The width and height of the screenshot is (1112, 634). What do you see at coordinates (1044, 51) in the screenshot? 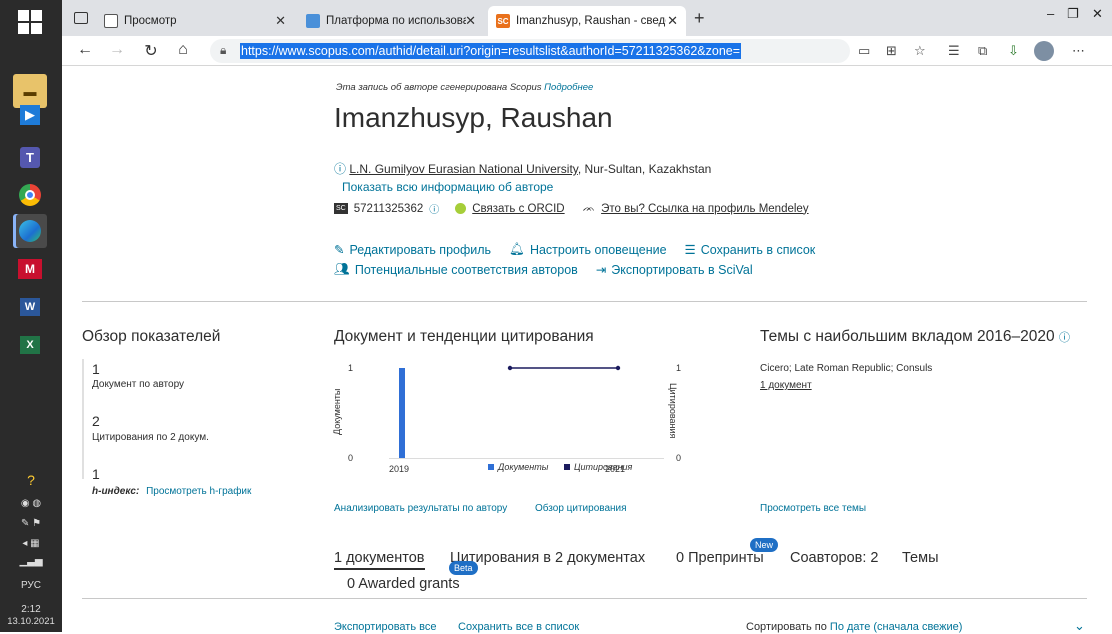
I see `profile-avatar` at bounding box center [1044, 51].